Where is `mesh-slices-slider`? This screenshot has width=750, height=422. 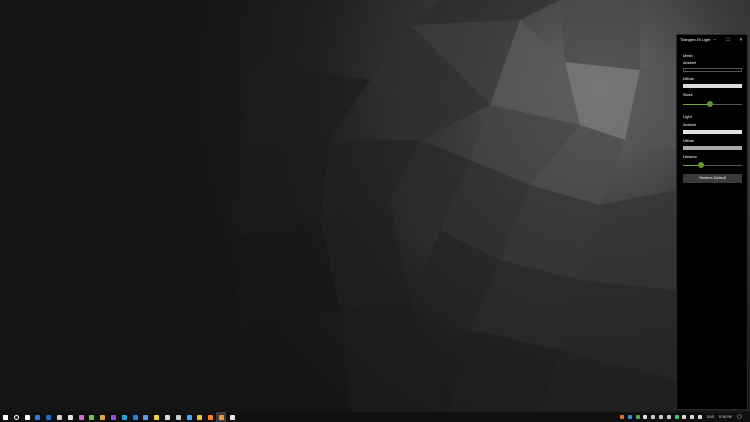 mesh-slices-slider is located at coordinates (712, 104).